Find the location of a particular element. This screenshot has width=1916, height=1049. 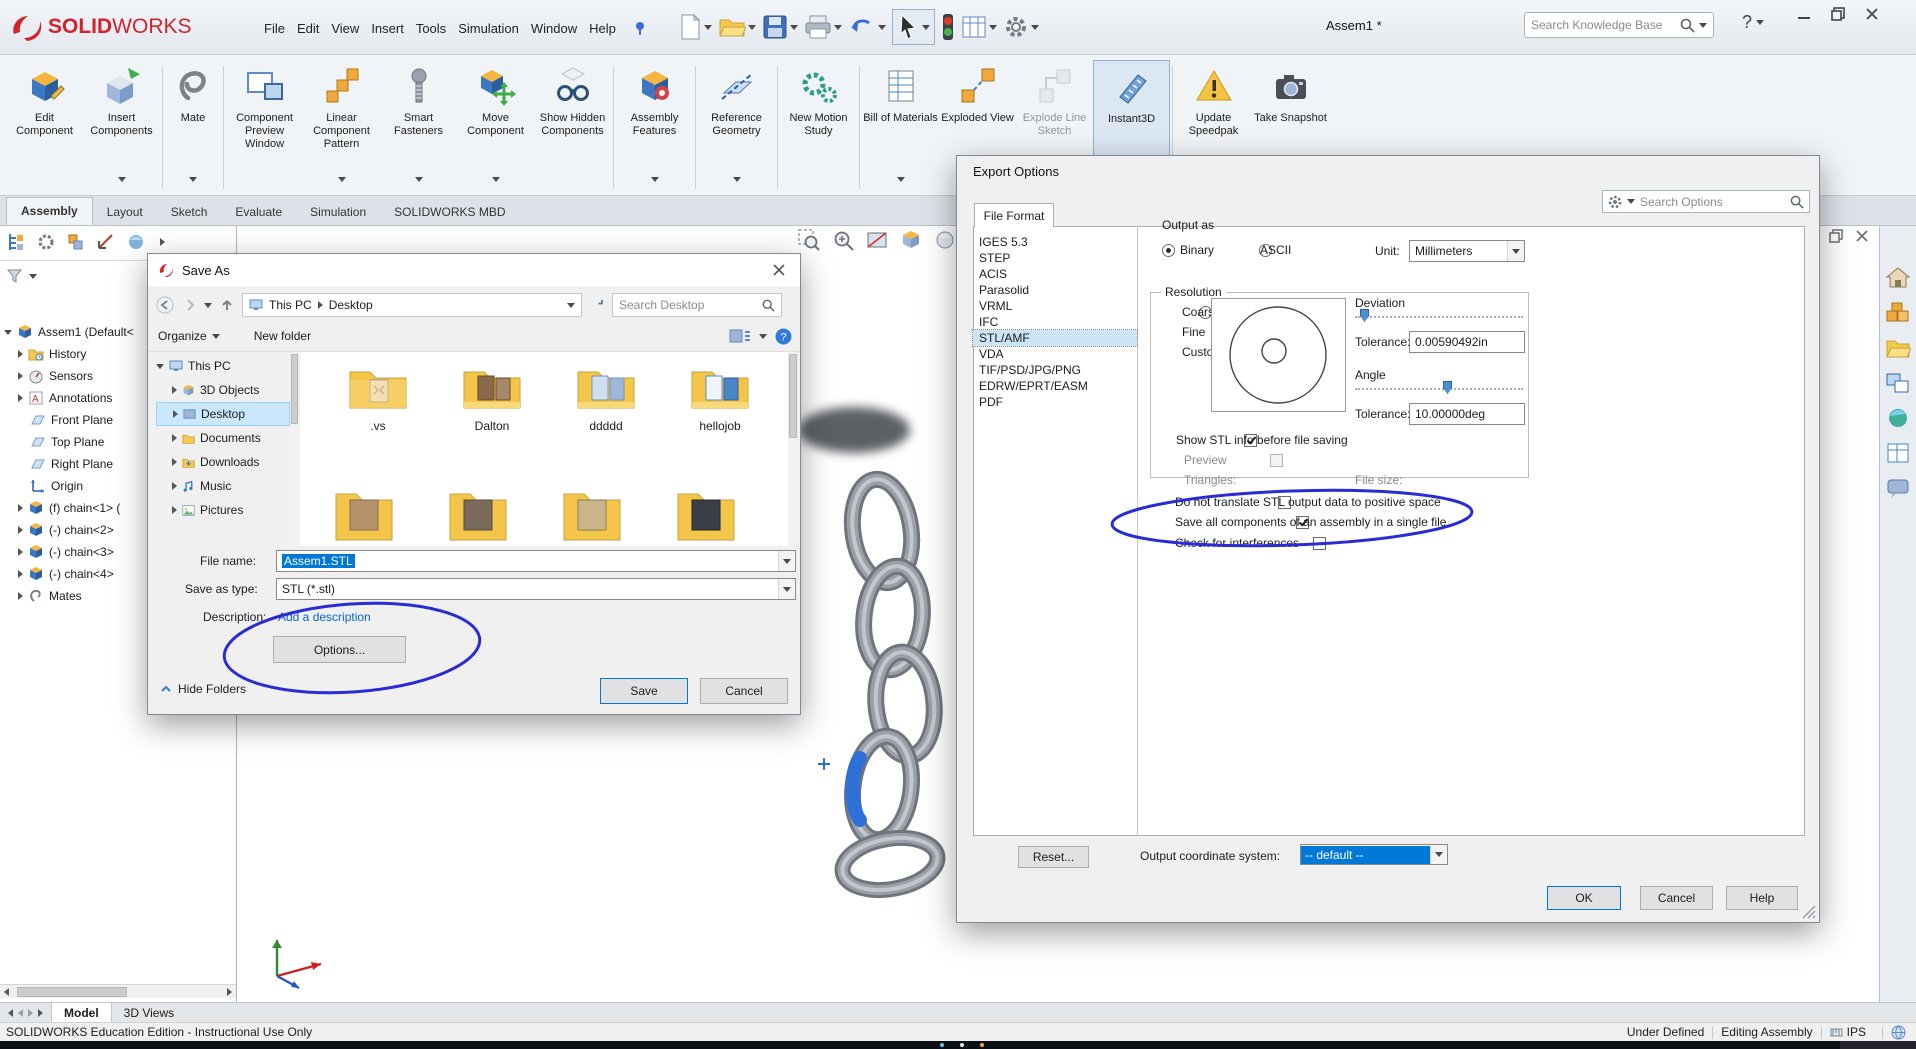

ribbon-move-component: Move Component is located at coordinates (495, 123).